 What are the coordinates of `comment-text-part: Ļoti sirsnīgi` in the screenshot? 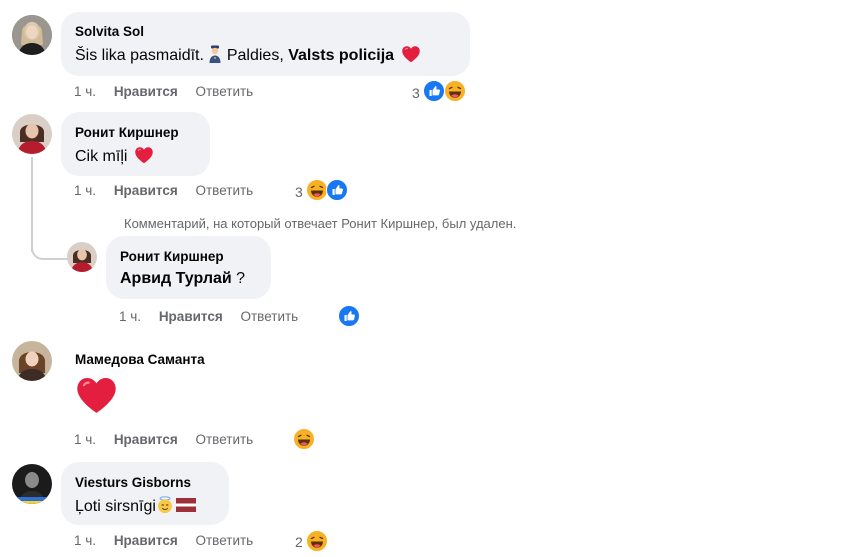 It's located at (115, 506).